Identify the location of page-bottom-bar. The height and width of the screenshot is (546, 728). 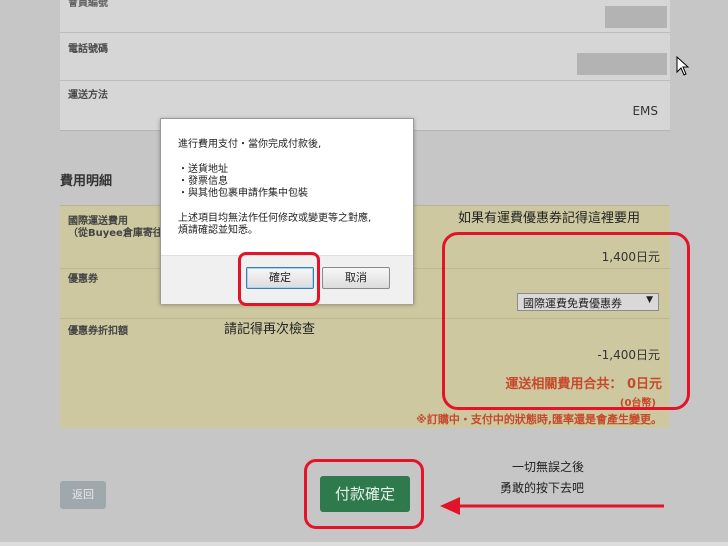
(364, 544).